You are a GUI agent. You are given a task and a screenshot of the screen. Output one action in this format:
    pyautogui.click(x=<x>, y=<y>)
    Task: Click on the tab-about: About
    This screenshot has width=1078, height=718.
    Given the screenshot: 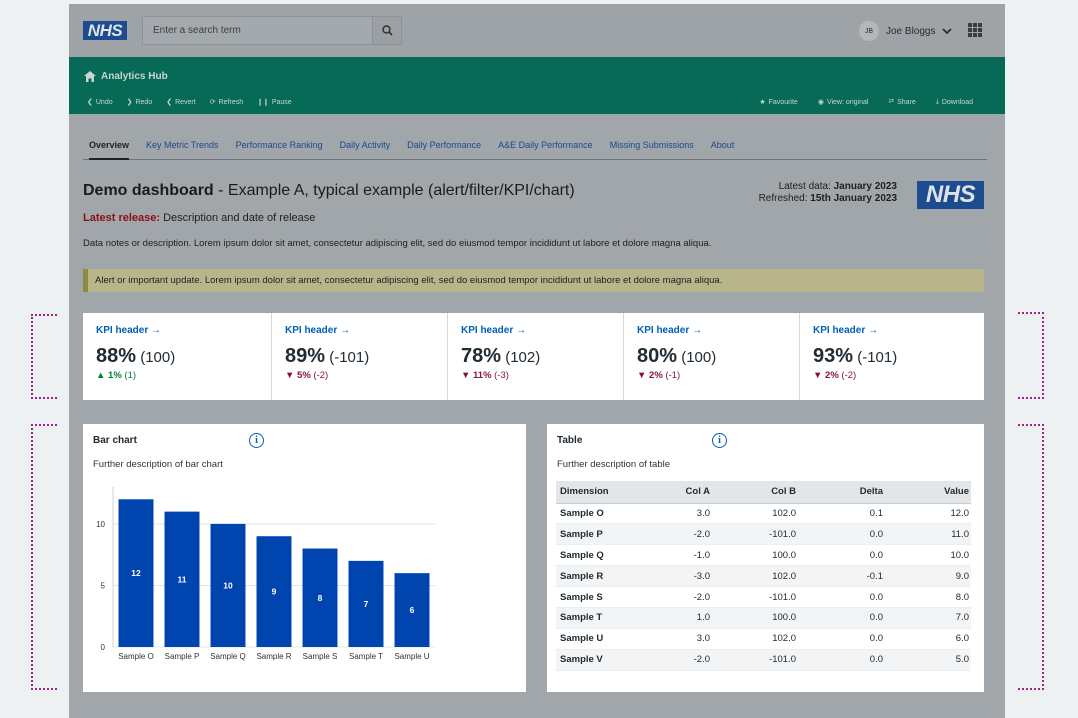 What is the action you would take?
    pyautogui.click(x=723, y=150)
    